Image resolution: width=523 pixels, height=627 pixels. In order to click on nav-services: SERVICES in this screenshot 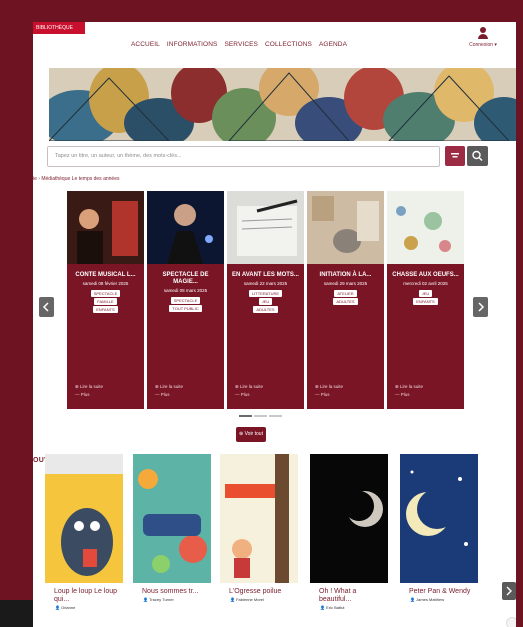, I will do `click(241, 44)`.